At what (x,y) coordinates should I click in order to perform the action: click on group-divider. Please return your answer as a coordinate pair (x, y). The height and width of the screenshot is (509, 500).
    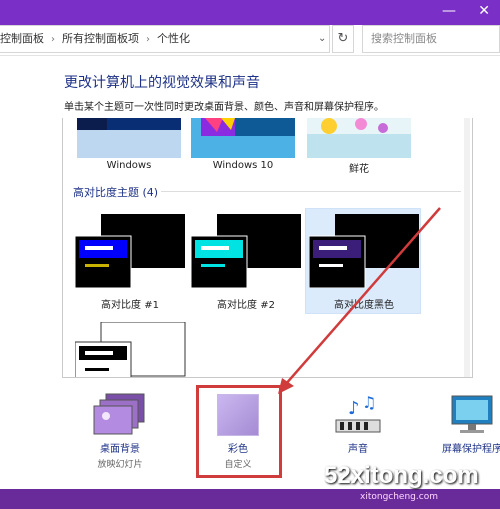
    Looking at the image, I should click on (311, 191).